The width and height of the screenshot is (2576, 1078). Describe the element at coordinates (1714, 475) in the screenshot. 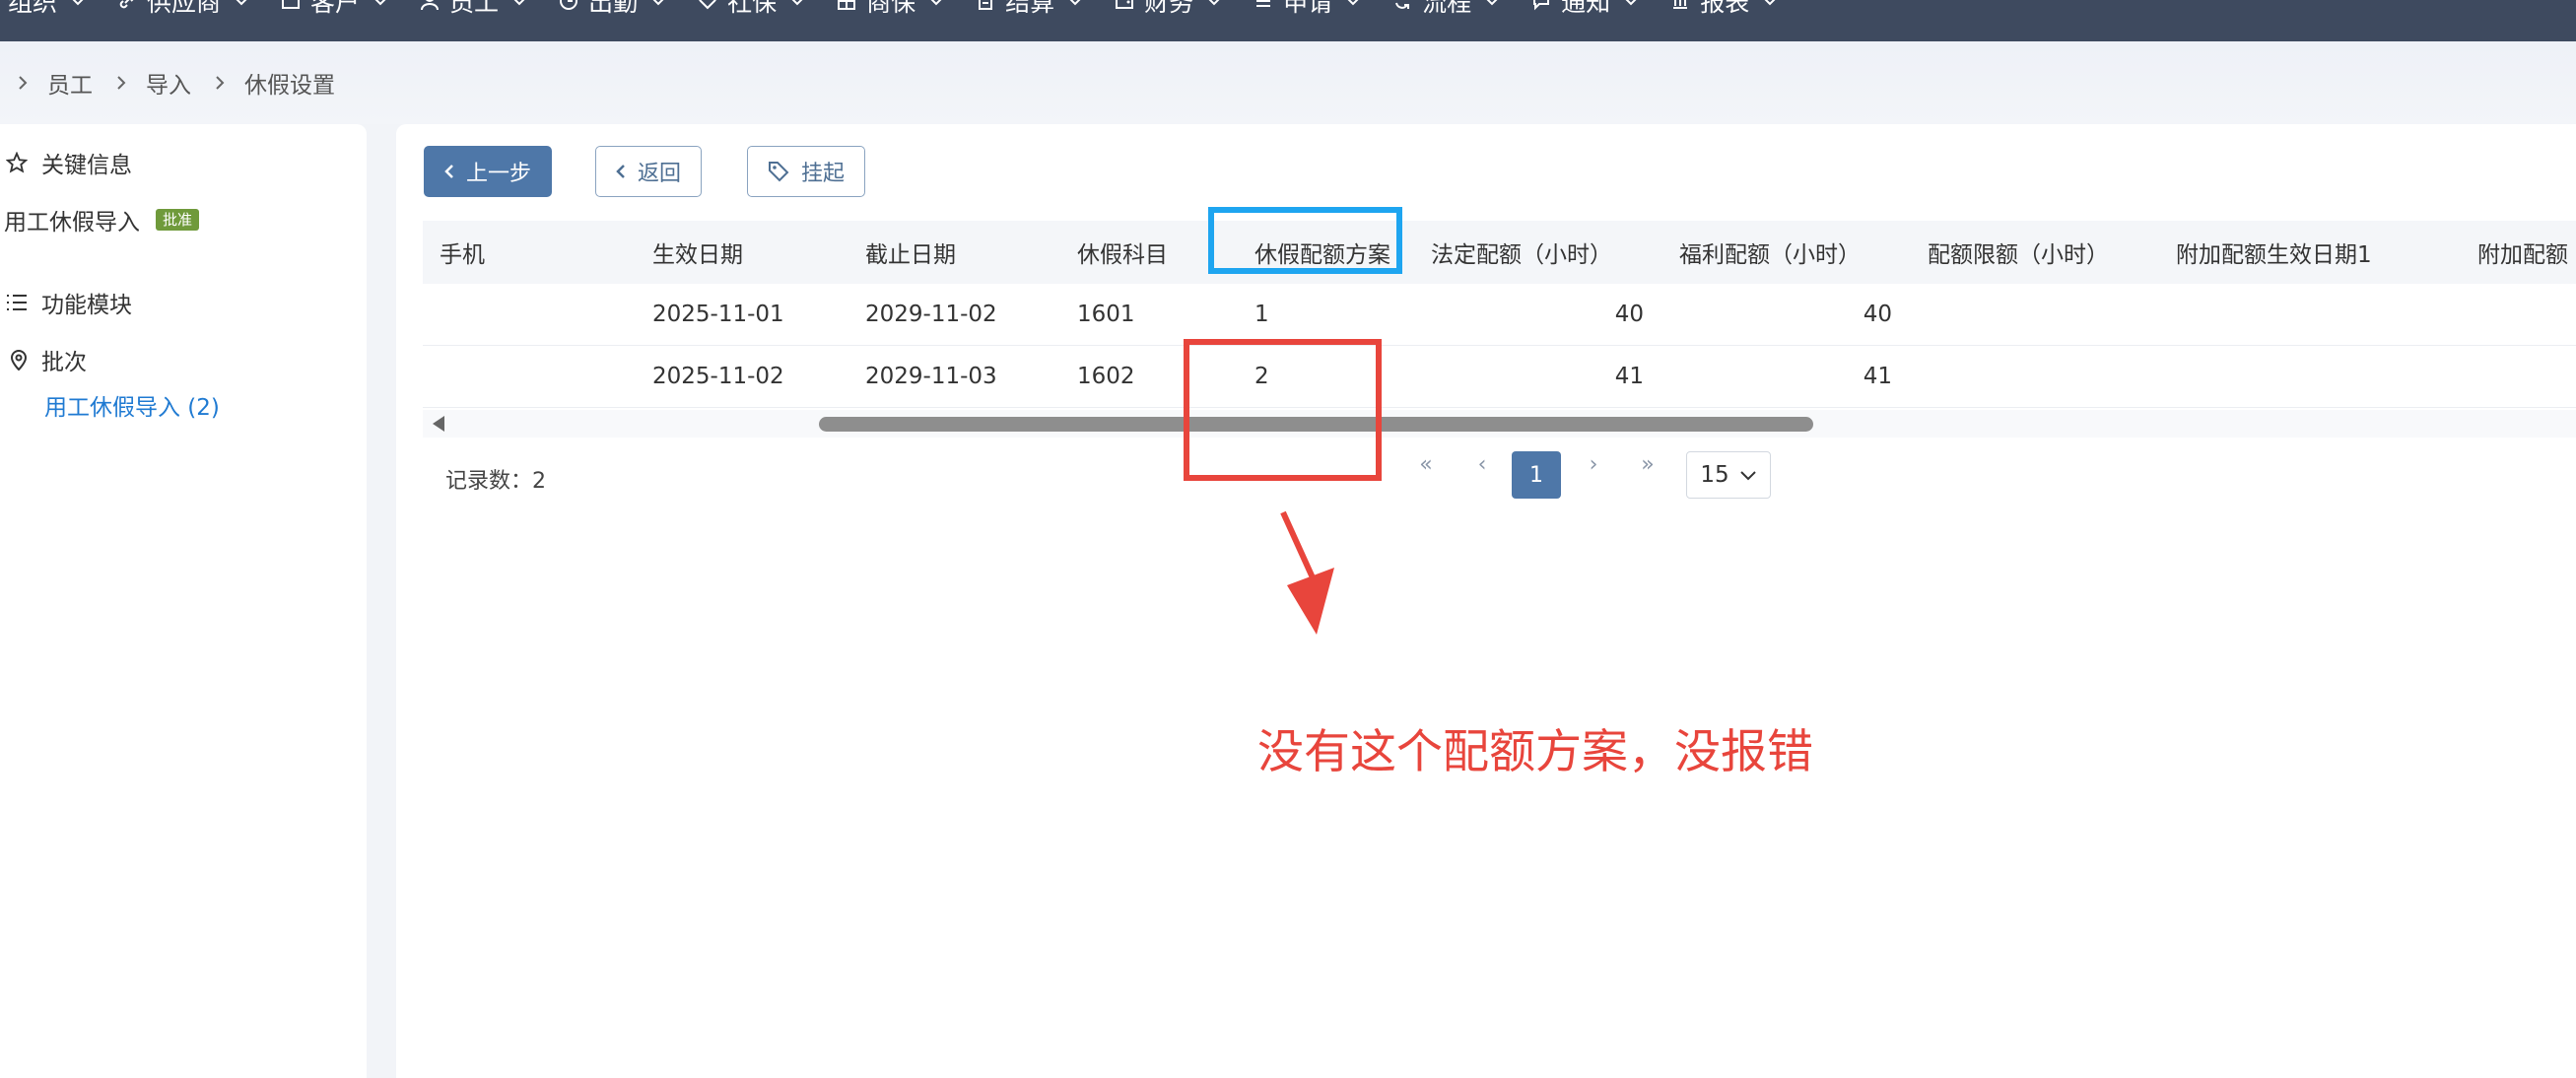

I see `page-size-value: 15` at that location.